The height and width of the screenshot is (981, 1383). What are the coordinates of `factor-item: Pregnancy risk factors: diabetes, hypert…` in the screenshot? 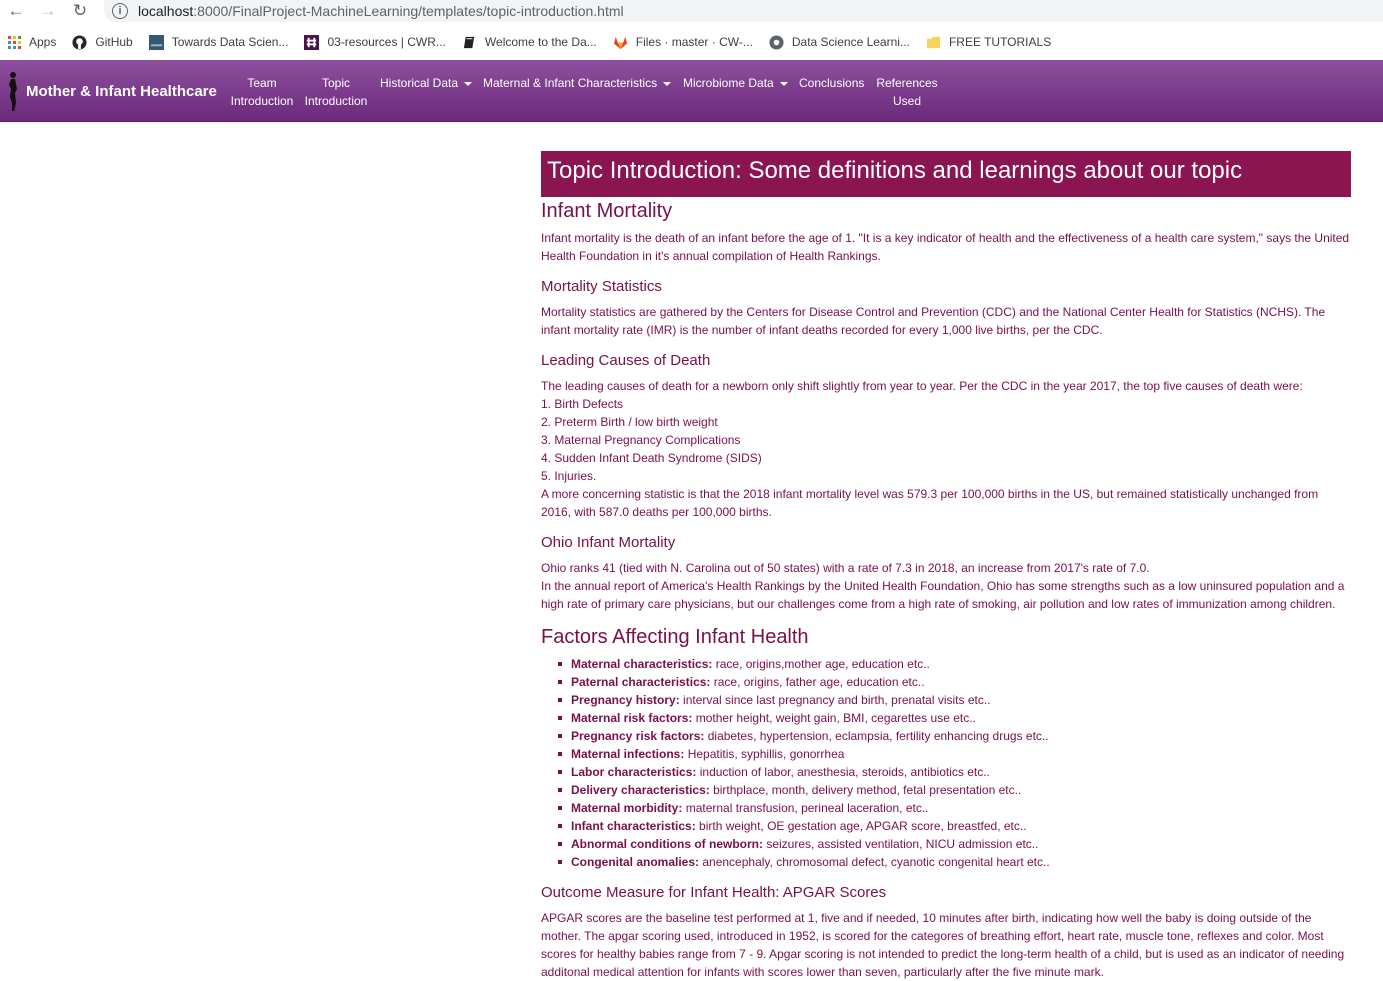 It's located at (954, 736).